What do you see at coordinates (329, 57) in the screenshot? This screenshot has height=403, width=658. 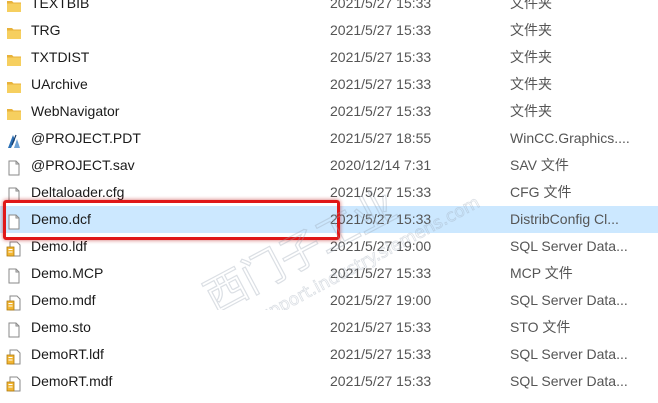 I see `file-row: TXTDIST 2021/5/27 15:33 文件夹` at bounding box center [329, 57].